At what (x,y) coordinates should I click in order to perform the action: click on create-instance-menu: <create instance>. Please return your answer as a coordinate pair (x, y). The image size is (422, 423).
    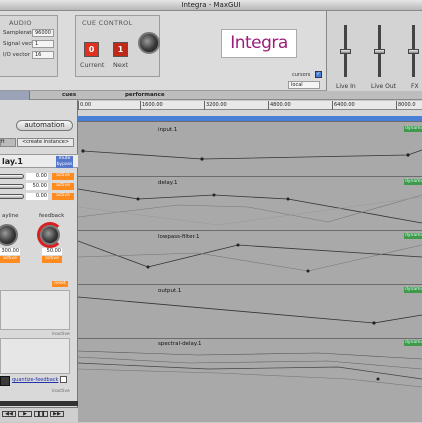
    Looking at the image, I should click on (45, 142).